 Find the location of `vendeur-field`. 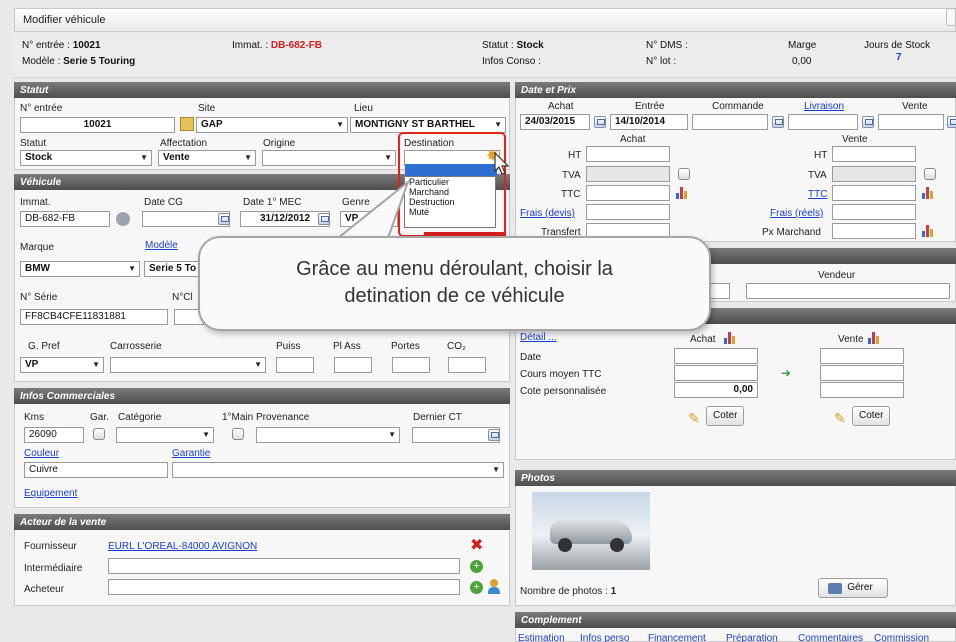

vendeur-field is located at coordinates (848, 291).